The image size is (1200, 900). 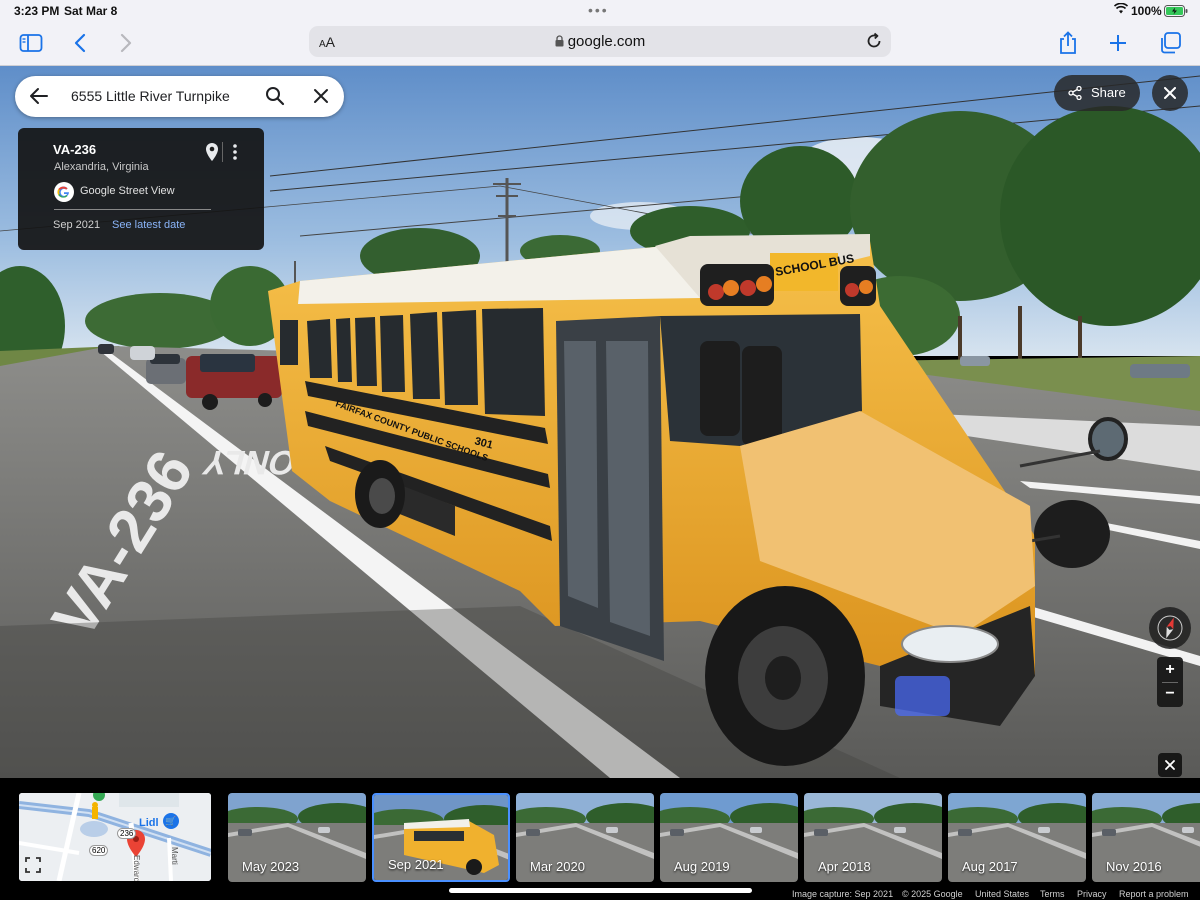 I want to click on poi-label: Lidl, so click(x=149, y=823).